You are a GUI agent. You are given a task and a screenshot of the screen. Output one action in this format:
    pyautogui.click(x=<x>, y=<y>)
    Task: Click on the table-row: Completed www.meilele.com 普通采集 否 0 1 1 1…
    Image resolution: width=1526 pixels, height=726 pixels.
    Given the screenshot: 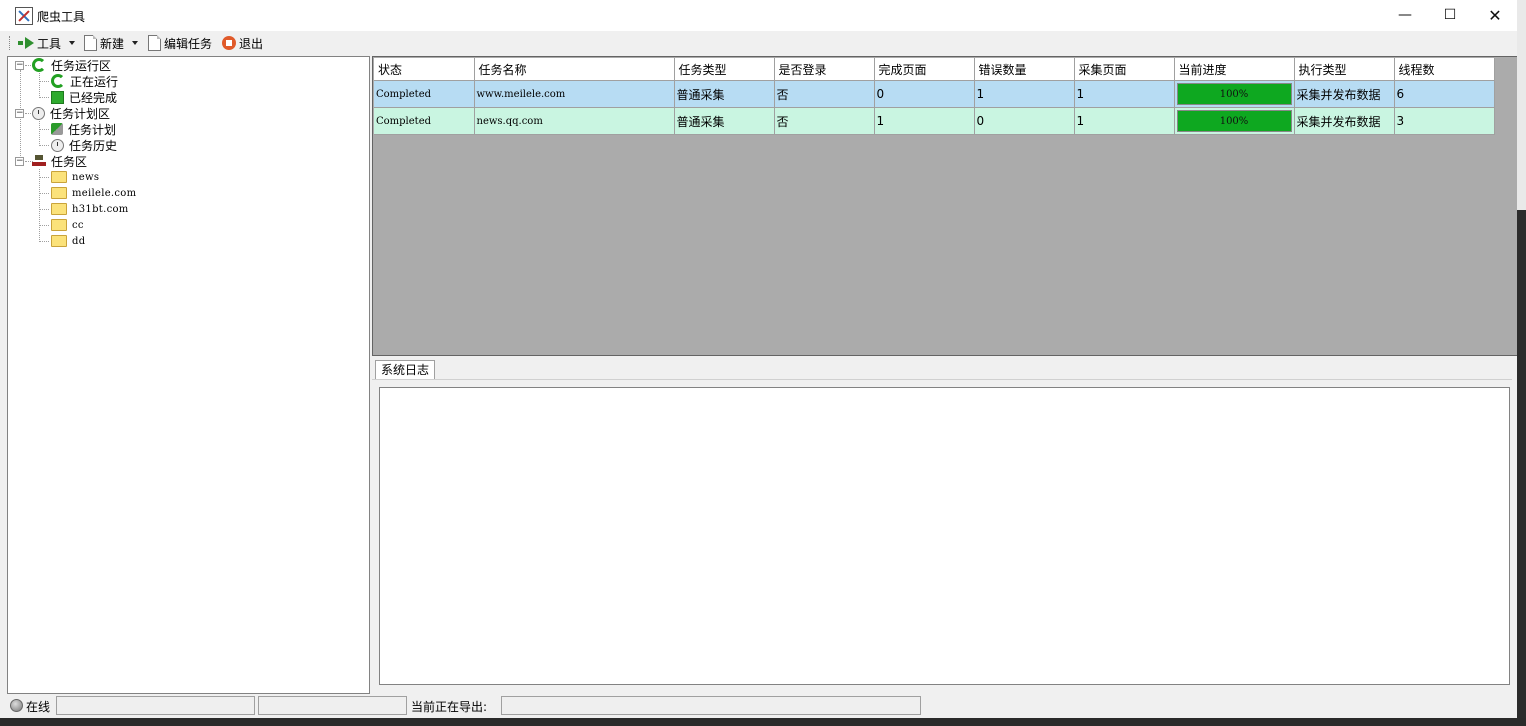 What is the action you would take?
    pyautogui.click(x=934, y=94)
    